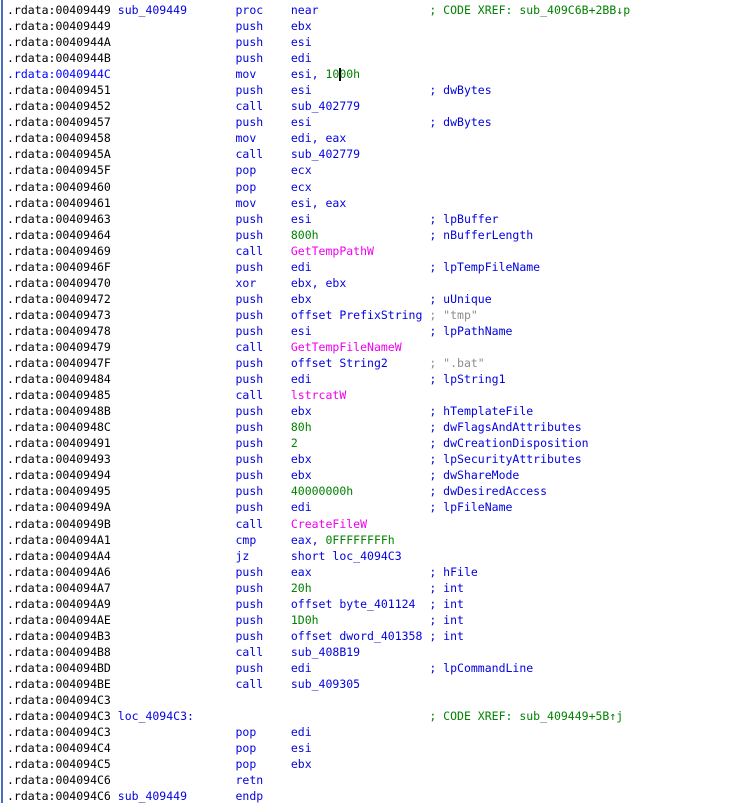 The height and width of the screenshot is (805, 749). Describe the element at coordinates (152, 10) in the screenshot. I see `label-name: sub_409449` at that location.